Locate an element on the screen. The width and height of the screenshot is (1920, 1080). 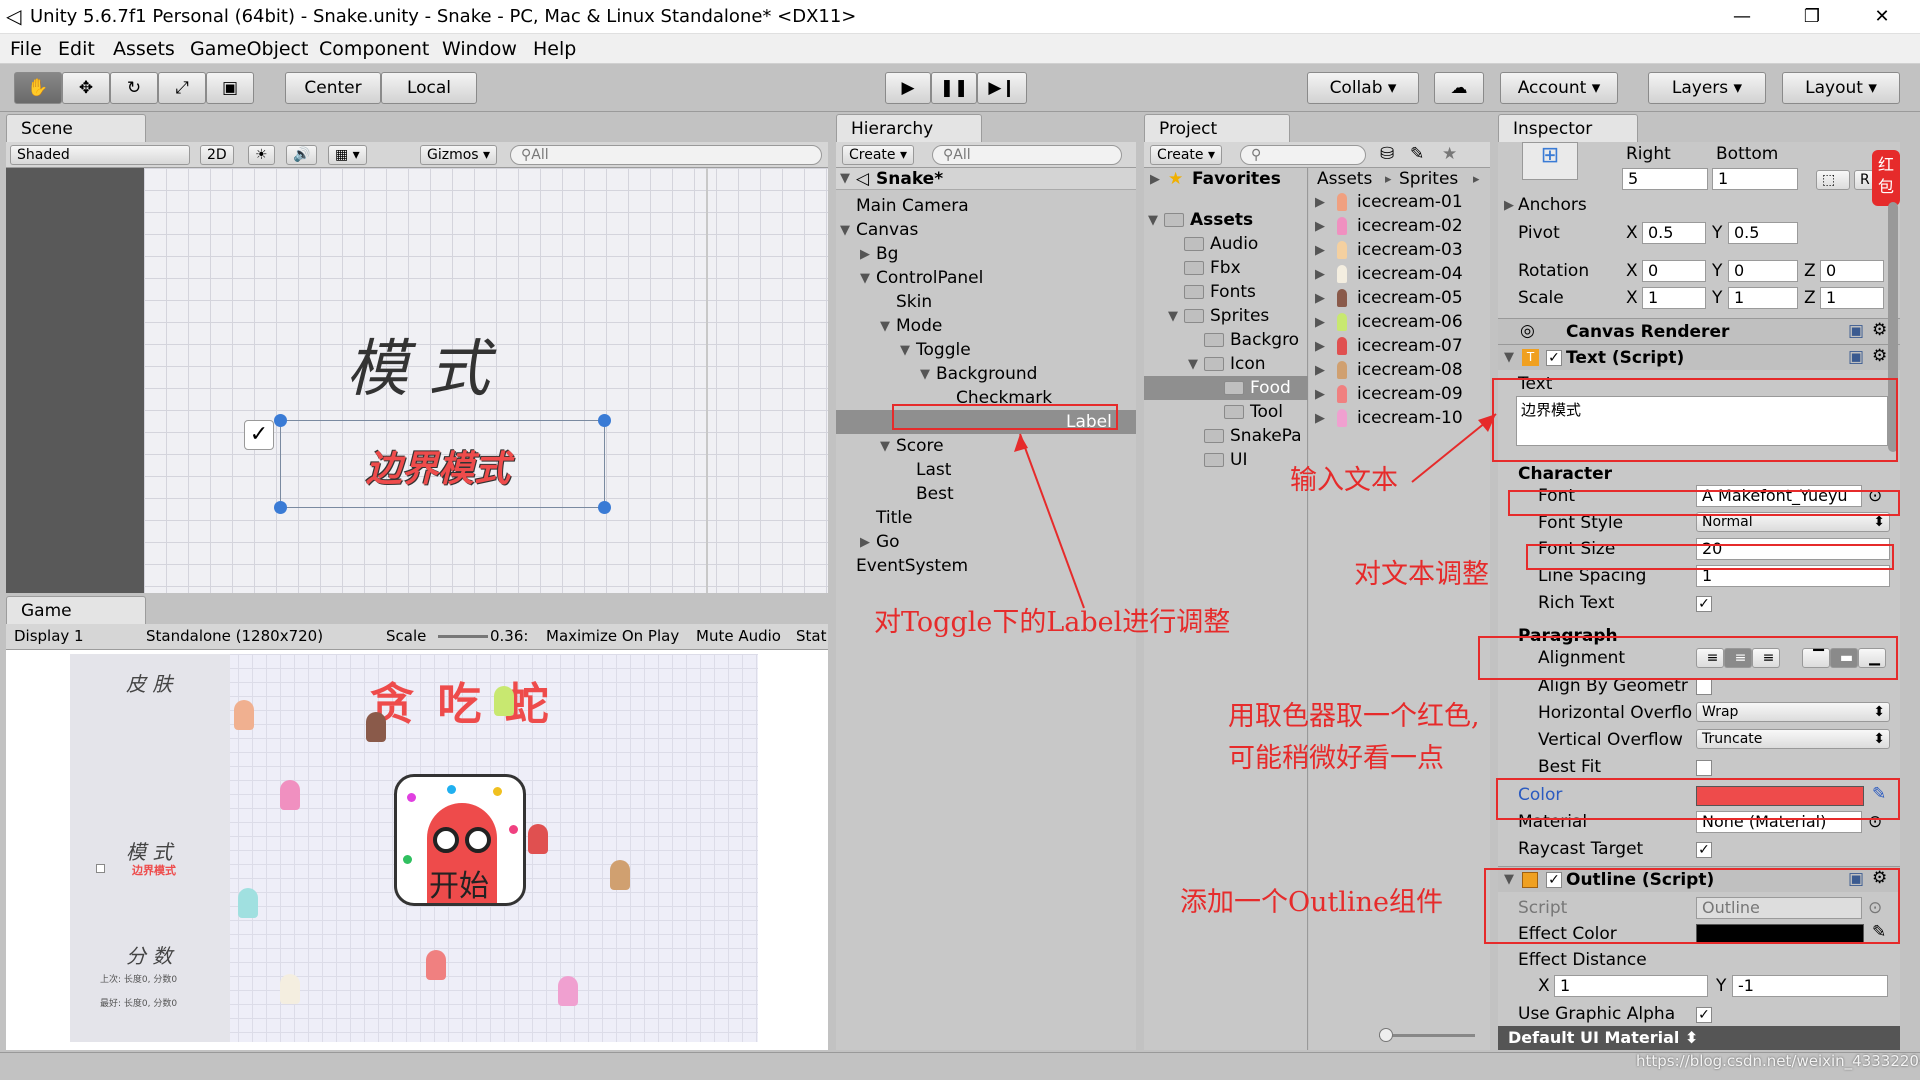
arrow-to-label is located at coordinates (1052, 521).